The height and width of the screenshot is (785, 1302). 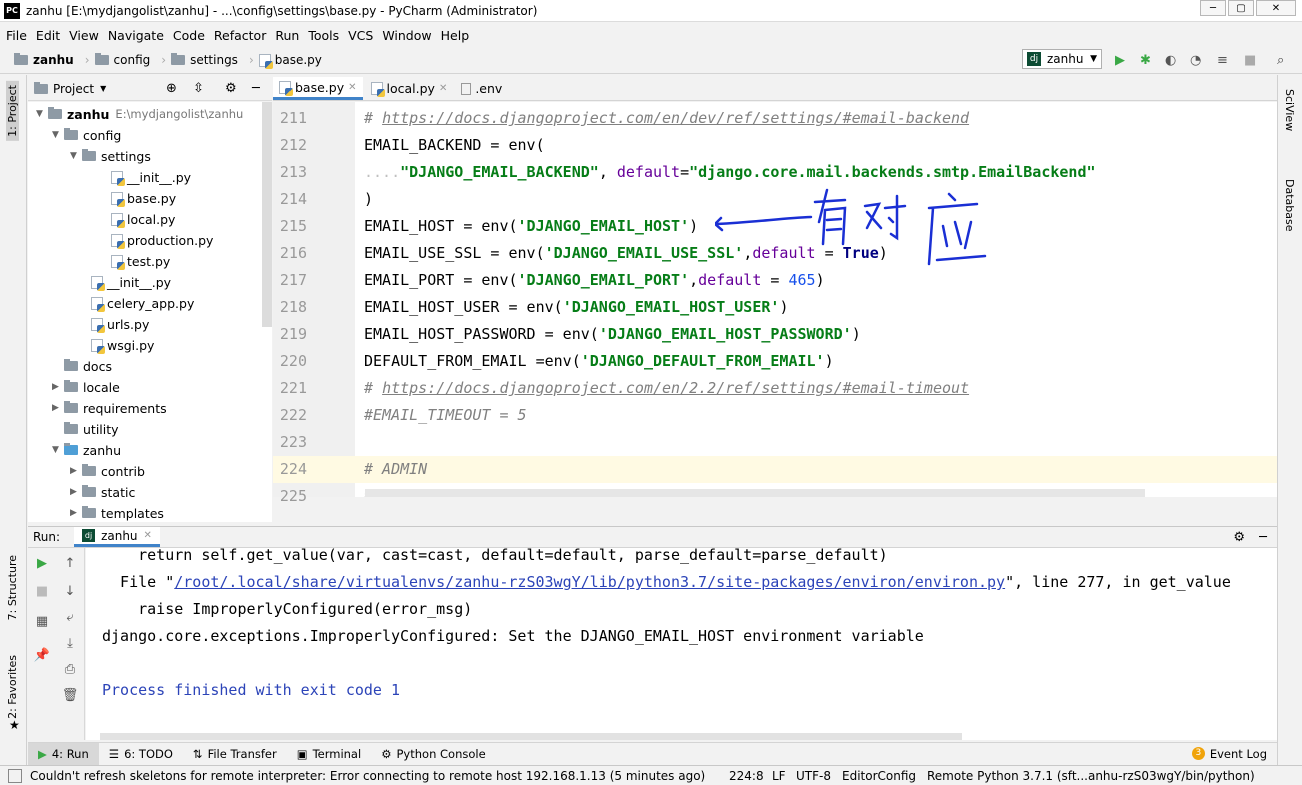 What do you see at coordinates (779, 776) in the screenshot?
I see `line-separator: LF` at bounding box center [779, 776].